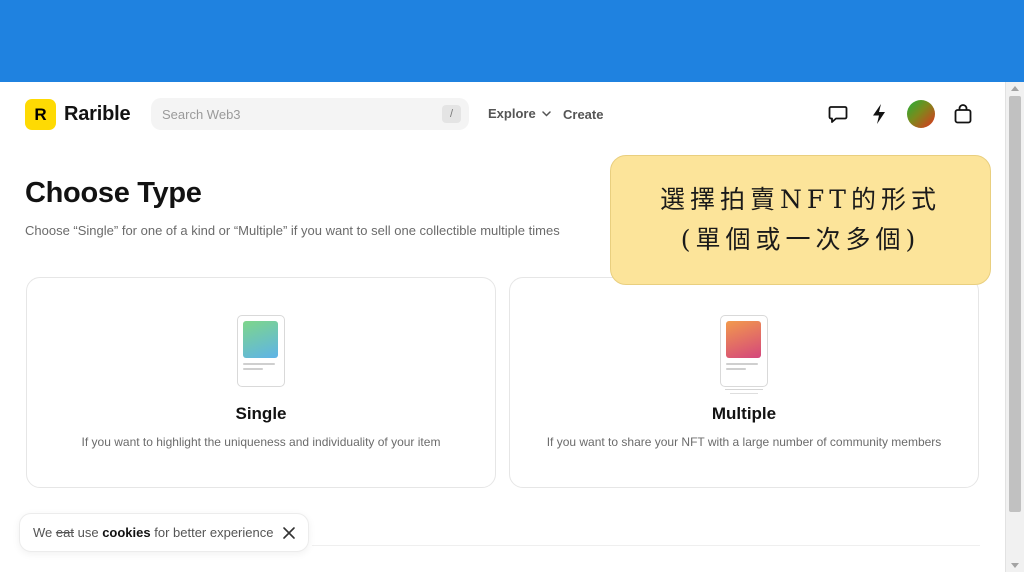 The height and width of the screenshot is (572, 1024). What do you see at coordinates (113, 193) in the screenshot?
I see `page-title: Choose Type` at bounding box center [113, 193].